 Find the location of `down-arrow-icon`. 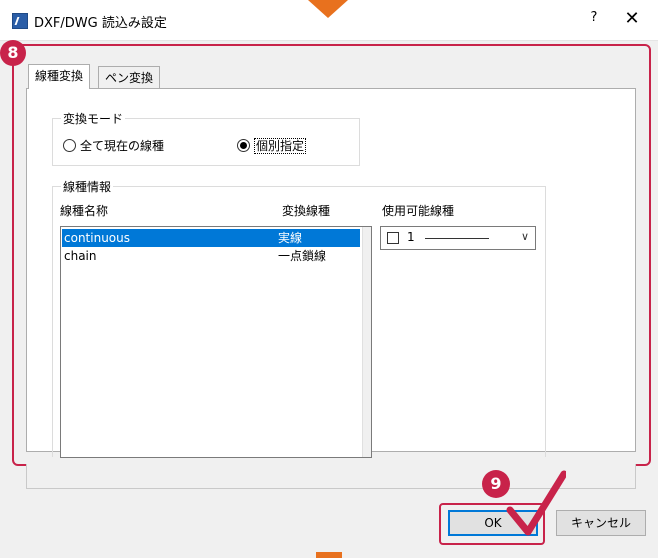

down-arrow-icon is located at coordinates (328, 9).